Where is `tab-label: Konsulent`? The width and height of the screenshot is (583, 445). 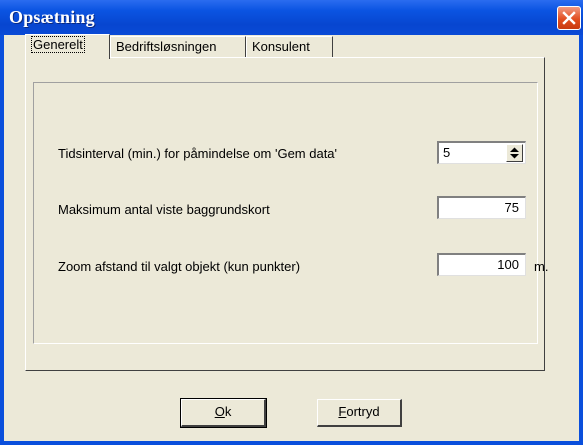 tab-label: Konsulent is located at coordinates (281, 46).